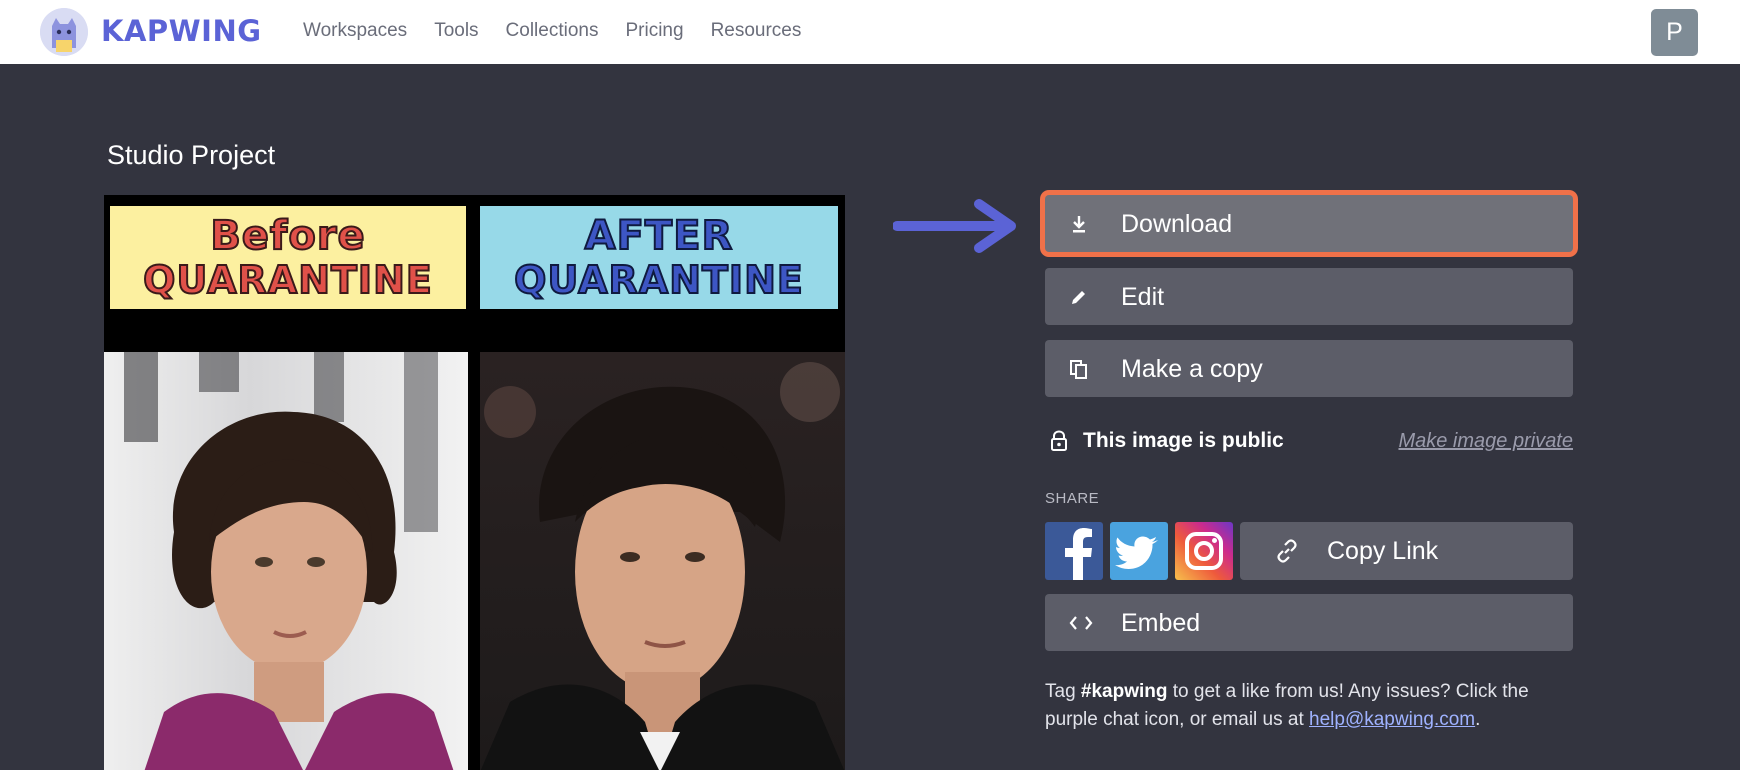 The image size is (1740, 770). Describe the element at coordinates (1311, 441) in the screenshot. I see `visibility-row: This image is public Make image private` at that location.